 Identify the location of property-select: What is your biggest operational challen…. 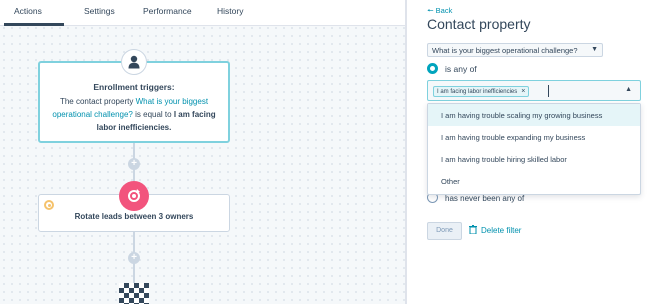
(515, 50).